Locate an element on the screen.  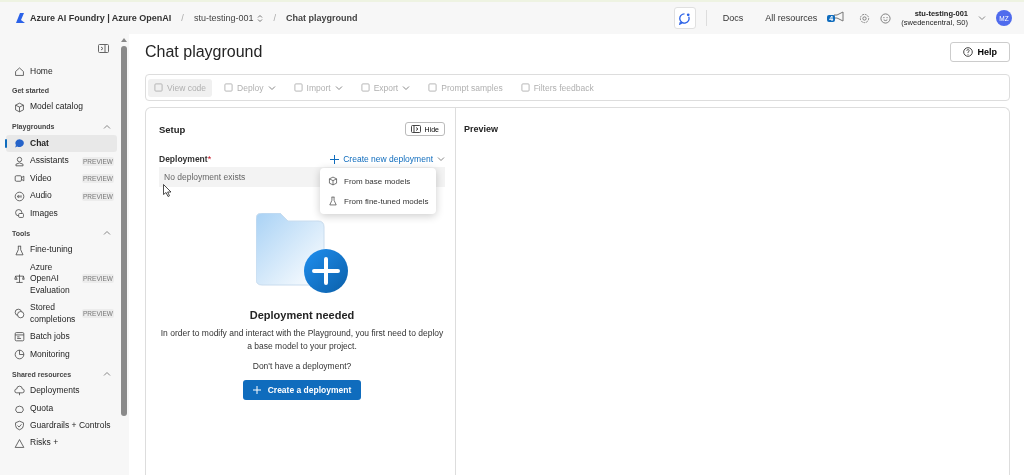
chart-icon is located at coordinates (19, 354).